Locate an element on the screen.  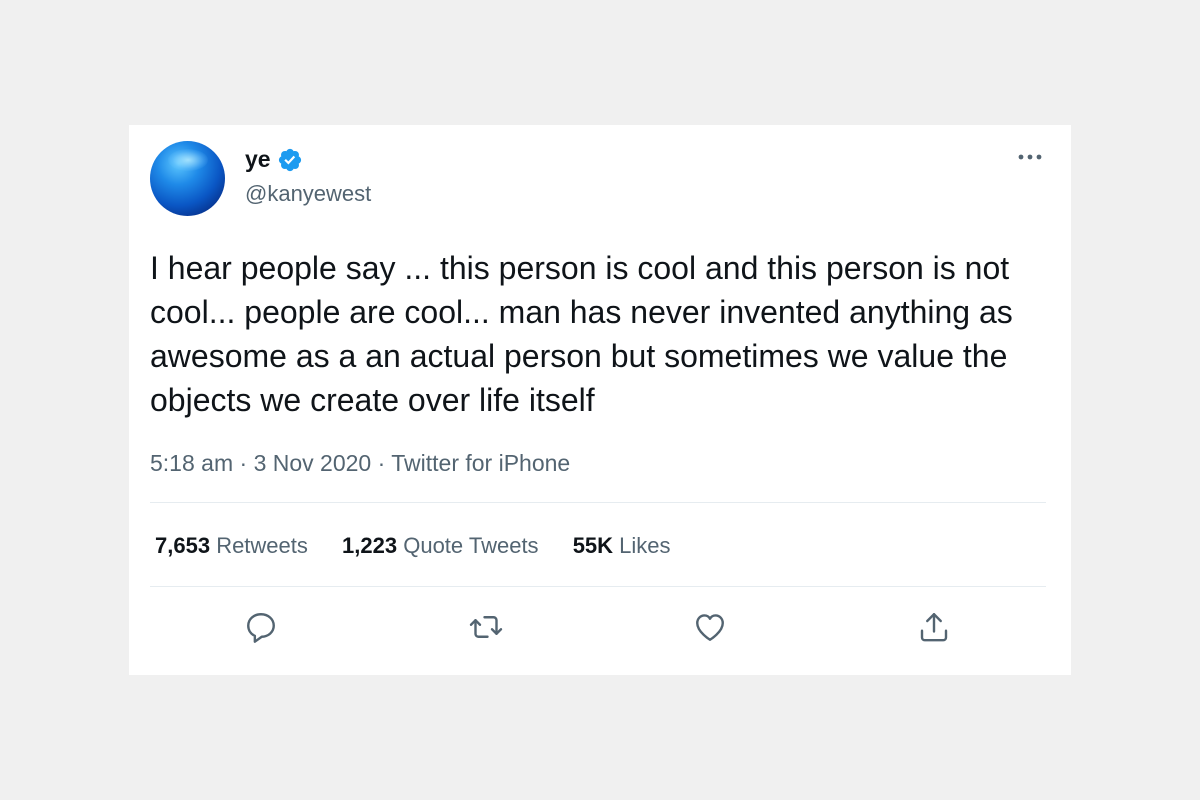
user-handle: @kanyewest is located at coordinates (308, 194).